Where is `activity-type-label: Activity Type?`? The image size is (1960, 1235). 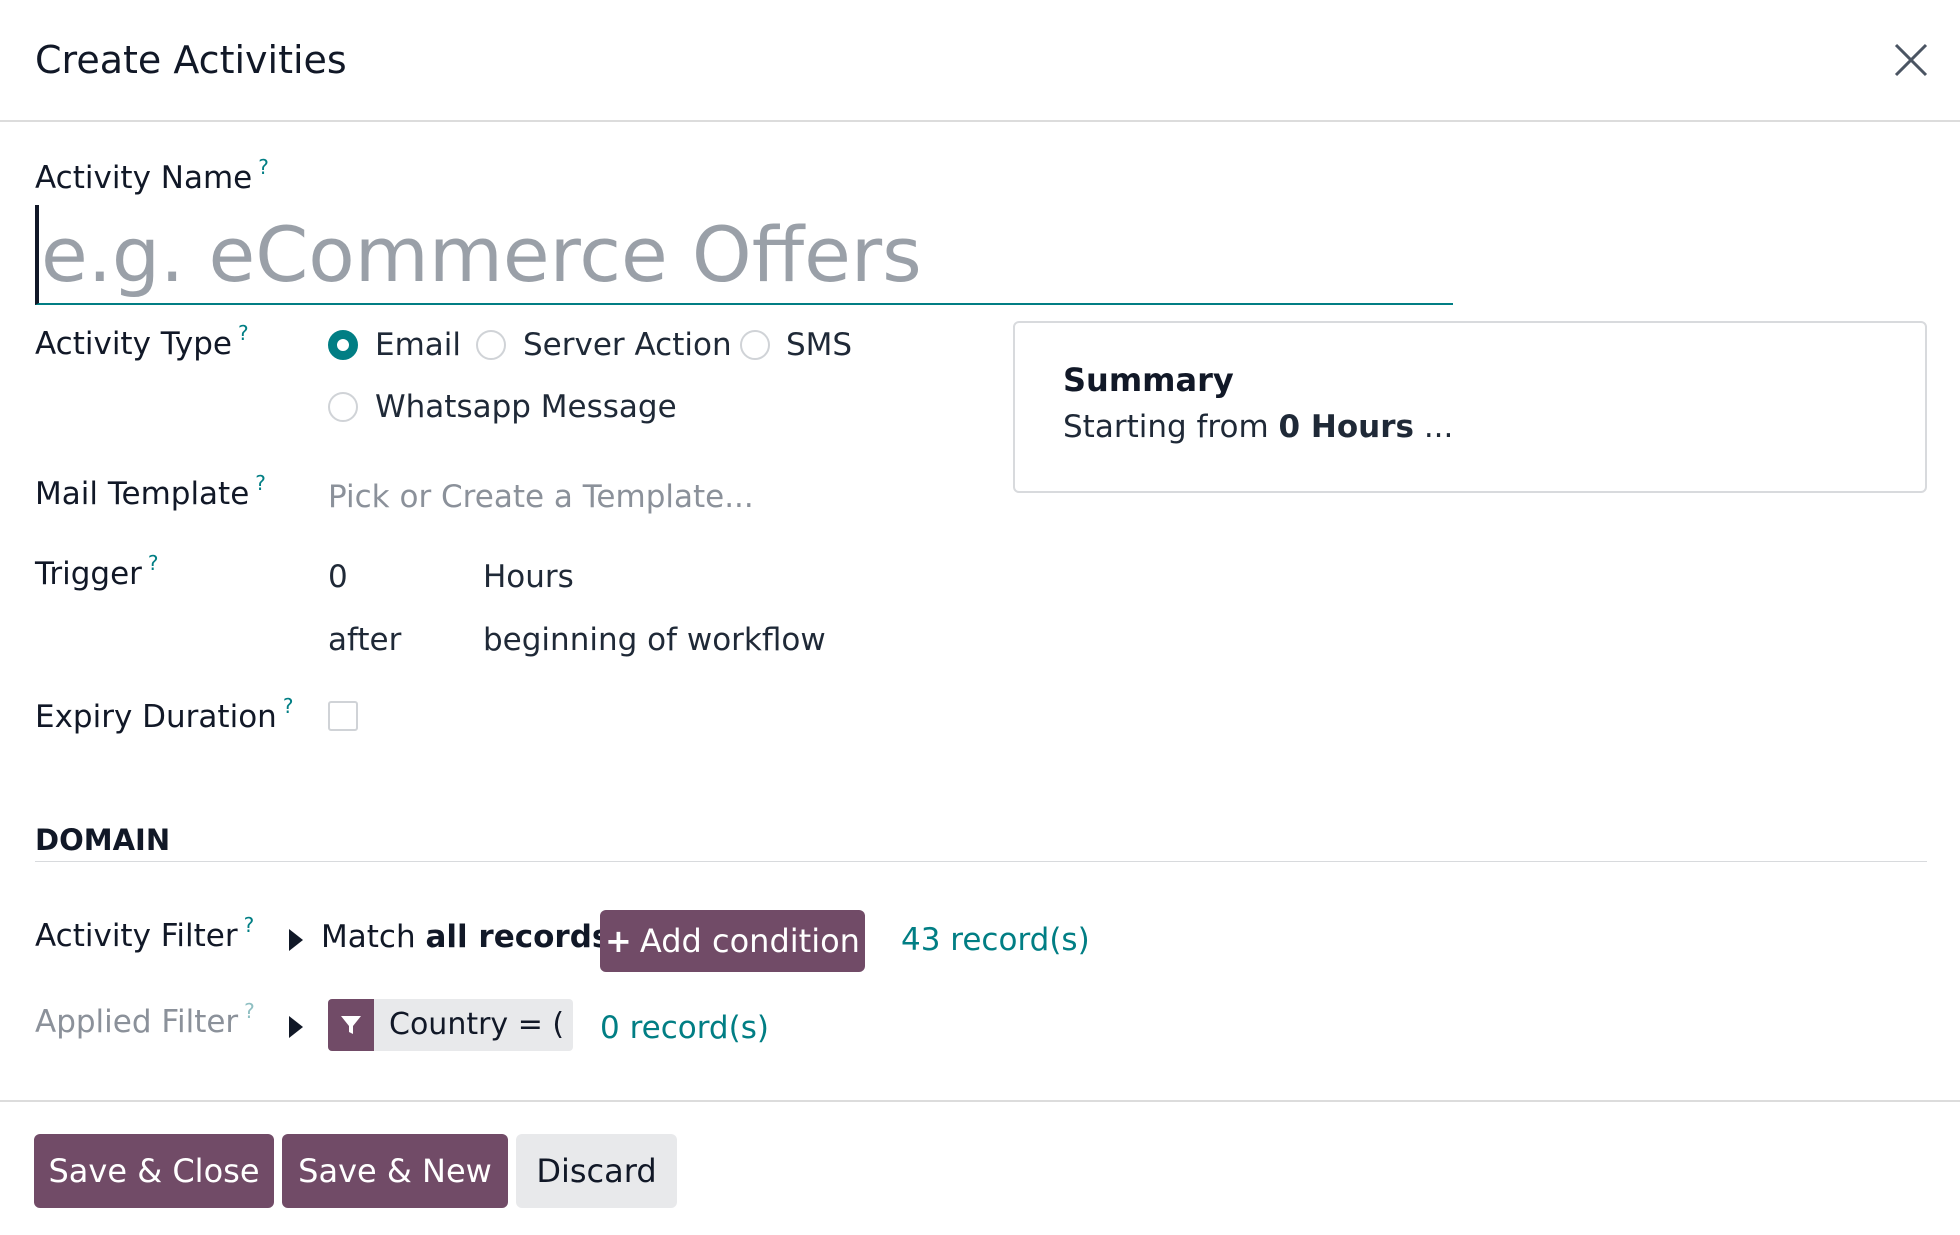 activity-type-label: Activity Type? is located at coordinates (142, 341).